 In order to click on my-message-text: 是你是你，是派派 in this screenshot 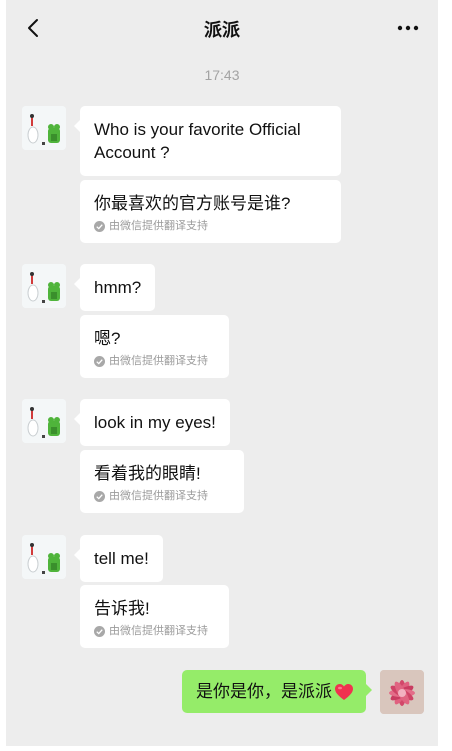, I will do `click(264, 691)`.